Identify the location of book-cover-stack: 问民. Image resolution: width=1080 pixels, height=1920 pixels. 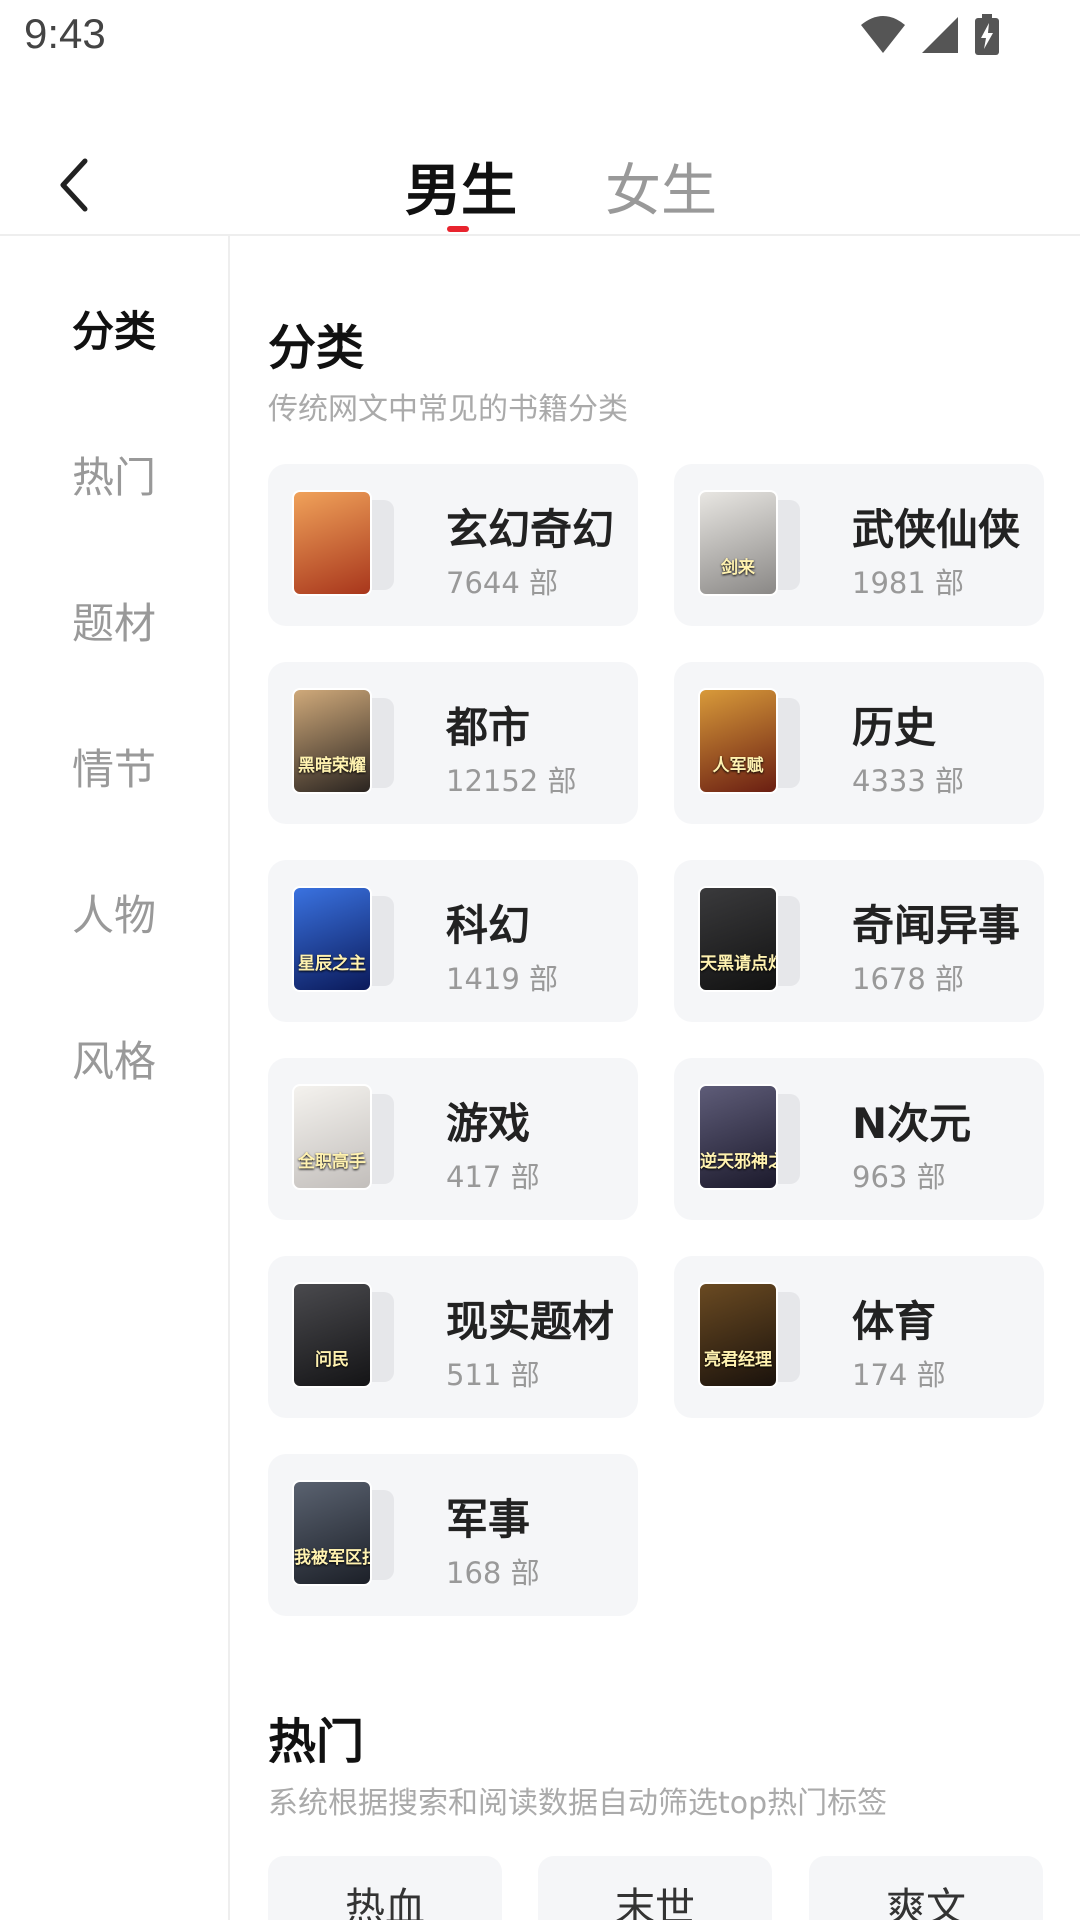
(343, 1337).